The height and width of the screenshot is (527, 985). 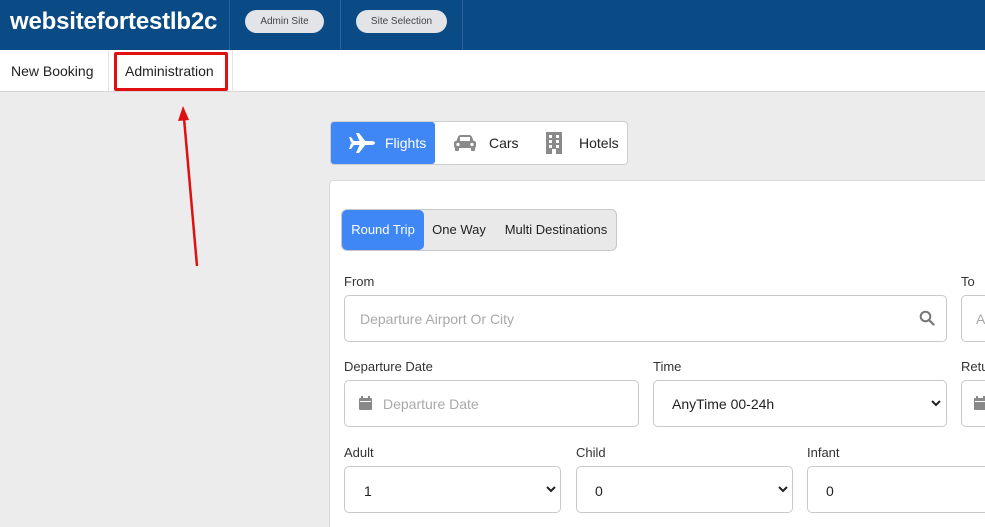 I want to click on tab-cars: Cars, so click(x=492, y=143).